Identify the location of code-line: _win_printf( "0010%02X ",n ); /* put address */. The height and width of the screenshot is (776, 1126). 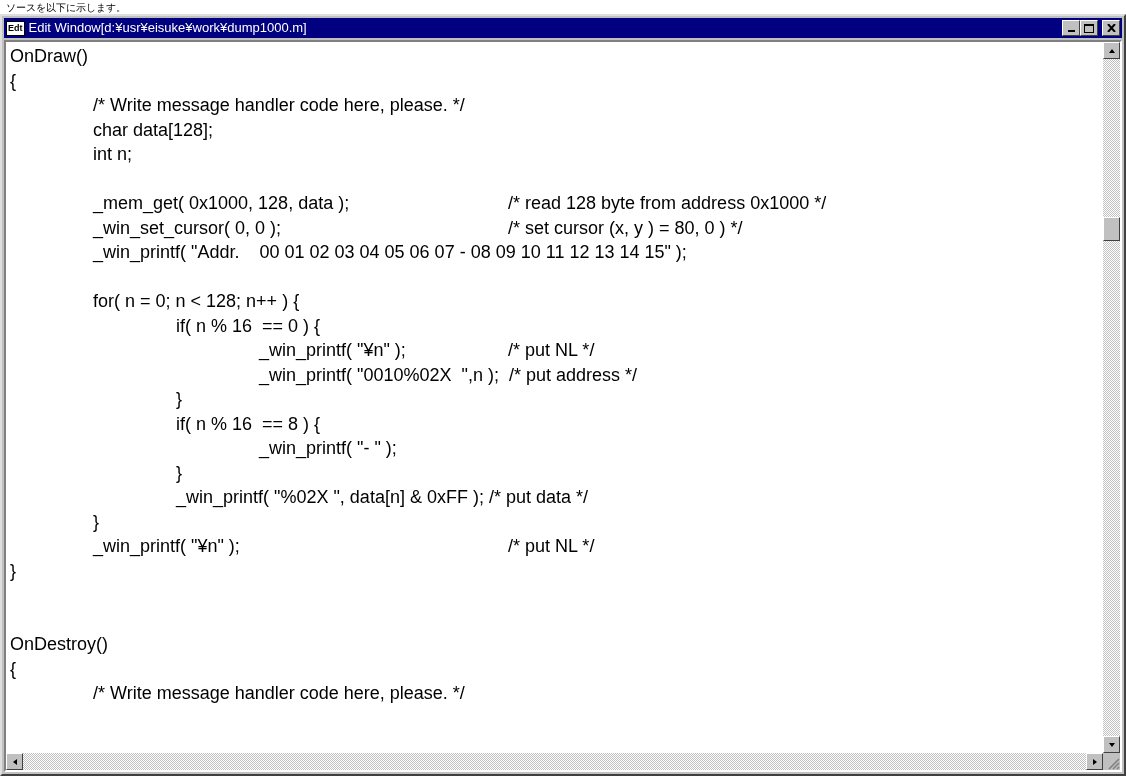
(447, 374).